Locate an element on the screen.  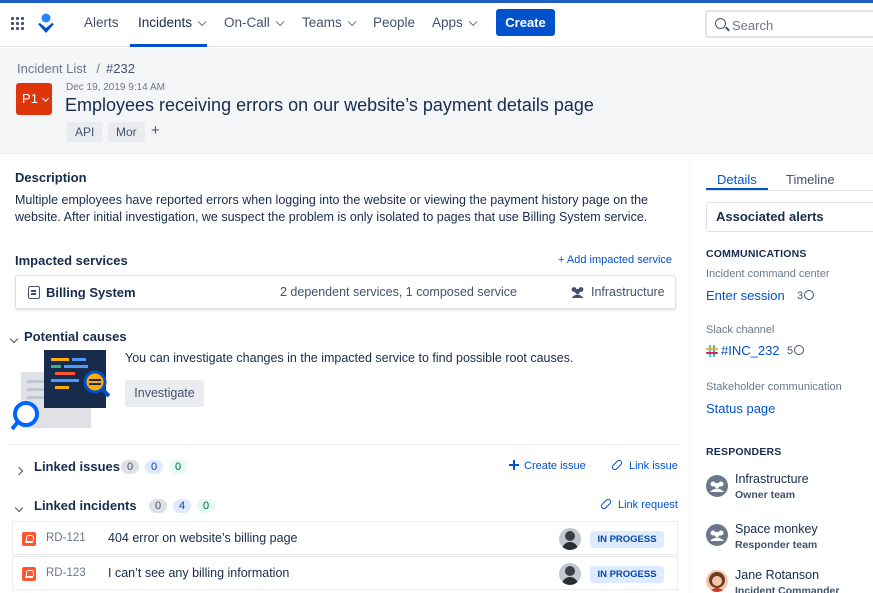
responder-name: Space monkey is located at coordinates (776, 529).